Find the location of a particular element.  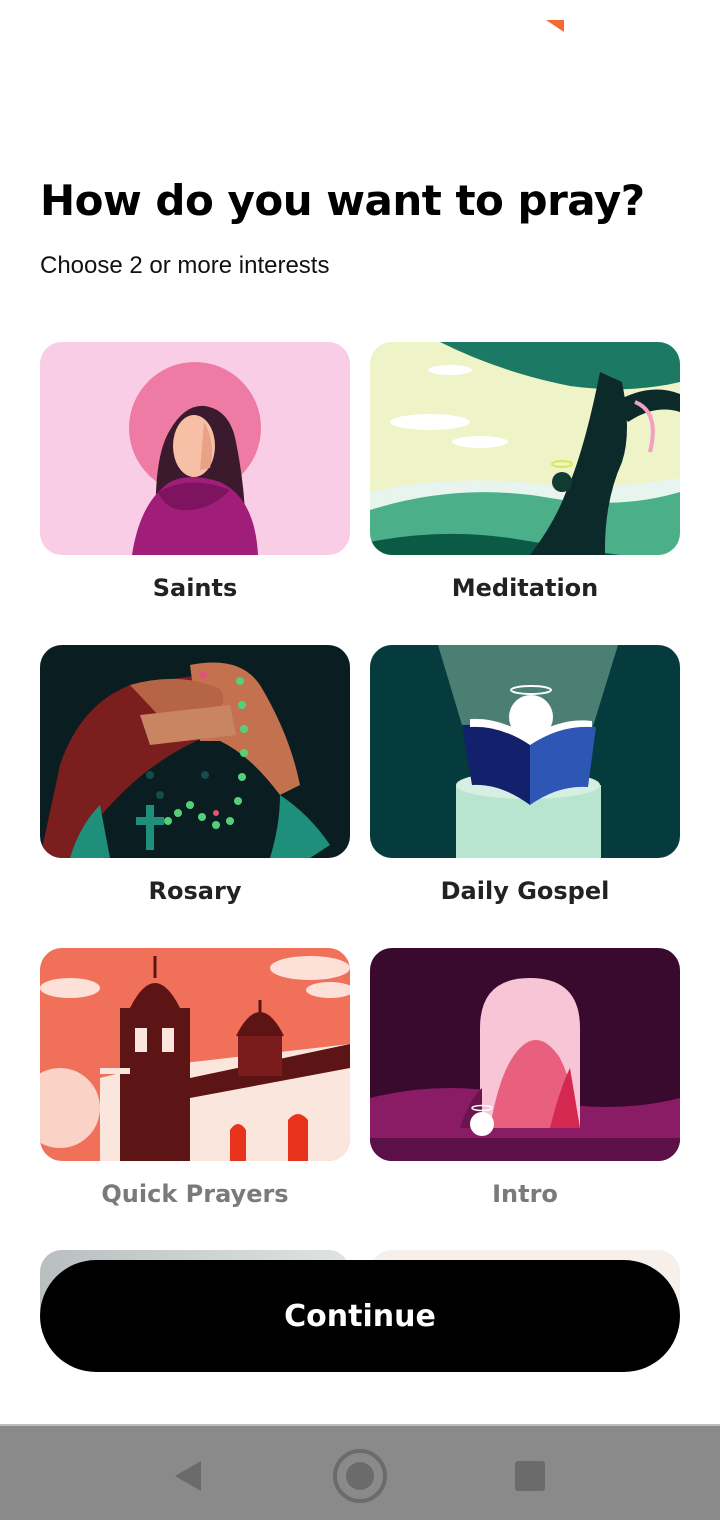

interest-label: Meditation is located at coordinates (525, 588).